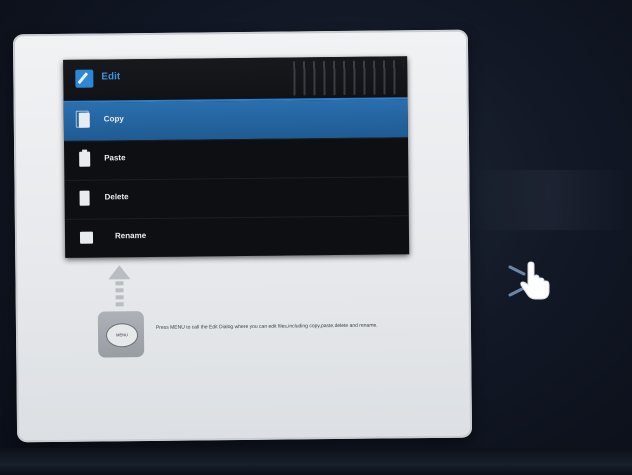 This screenshot has height=475, width=632. What do you see at coordinates (235, 120) in the screenshot?
I see `menu-item-copy: Copy` at bounding box center [235, 120].